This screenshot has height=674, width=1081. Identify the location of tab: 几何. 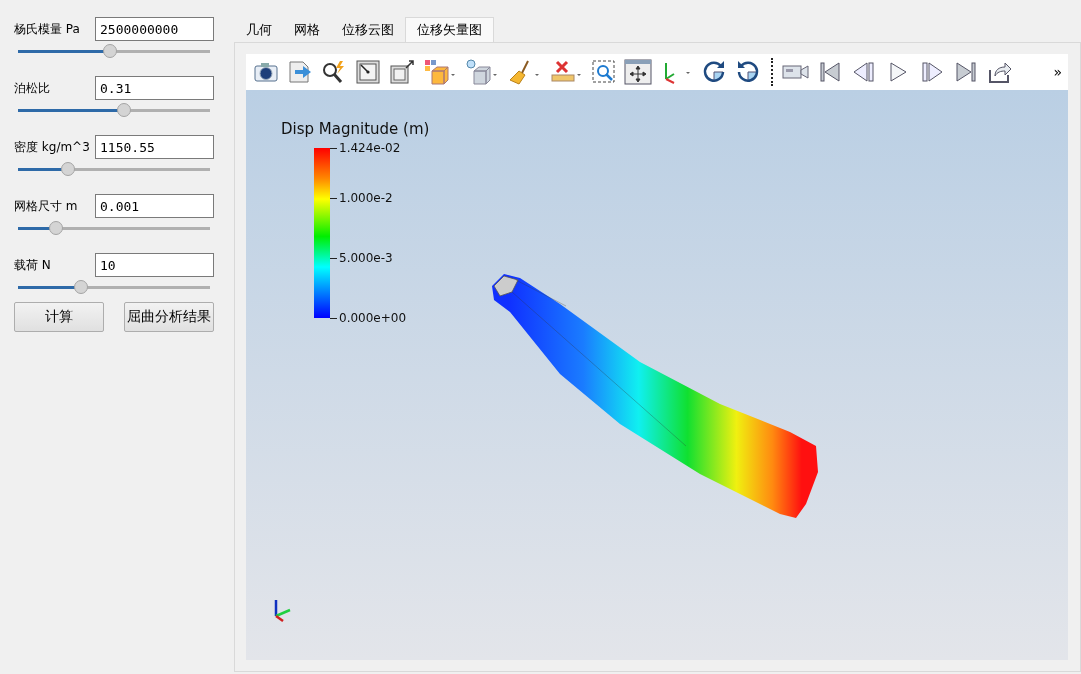
(259, 29).